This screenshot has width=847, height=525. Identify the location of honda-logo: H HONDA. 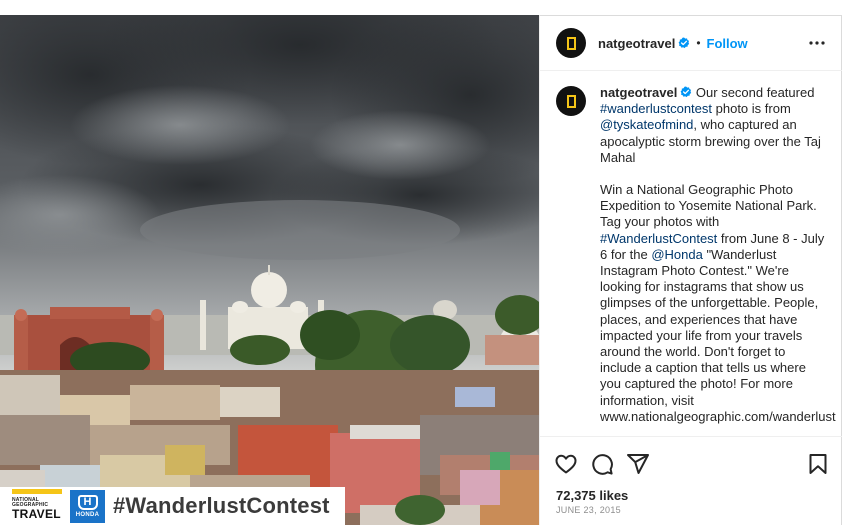
(87, 506).